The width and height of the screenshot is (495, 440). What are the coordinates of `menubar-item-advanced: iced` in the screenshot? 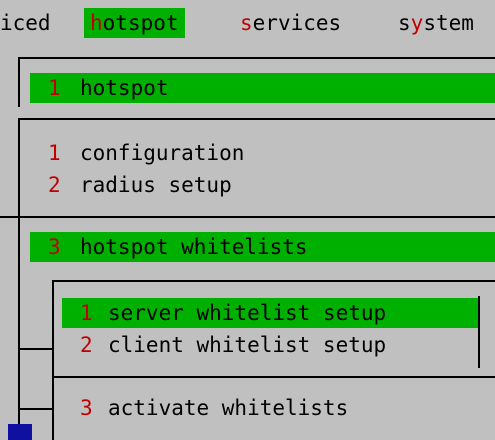 It's located at (25, 23).